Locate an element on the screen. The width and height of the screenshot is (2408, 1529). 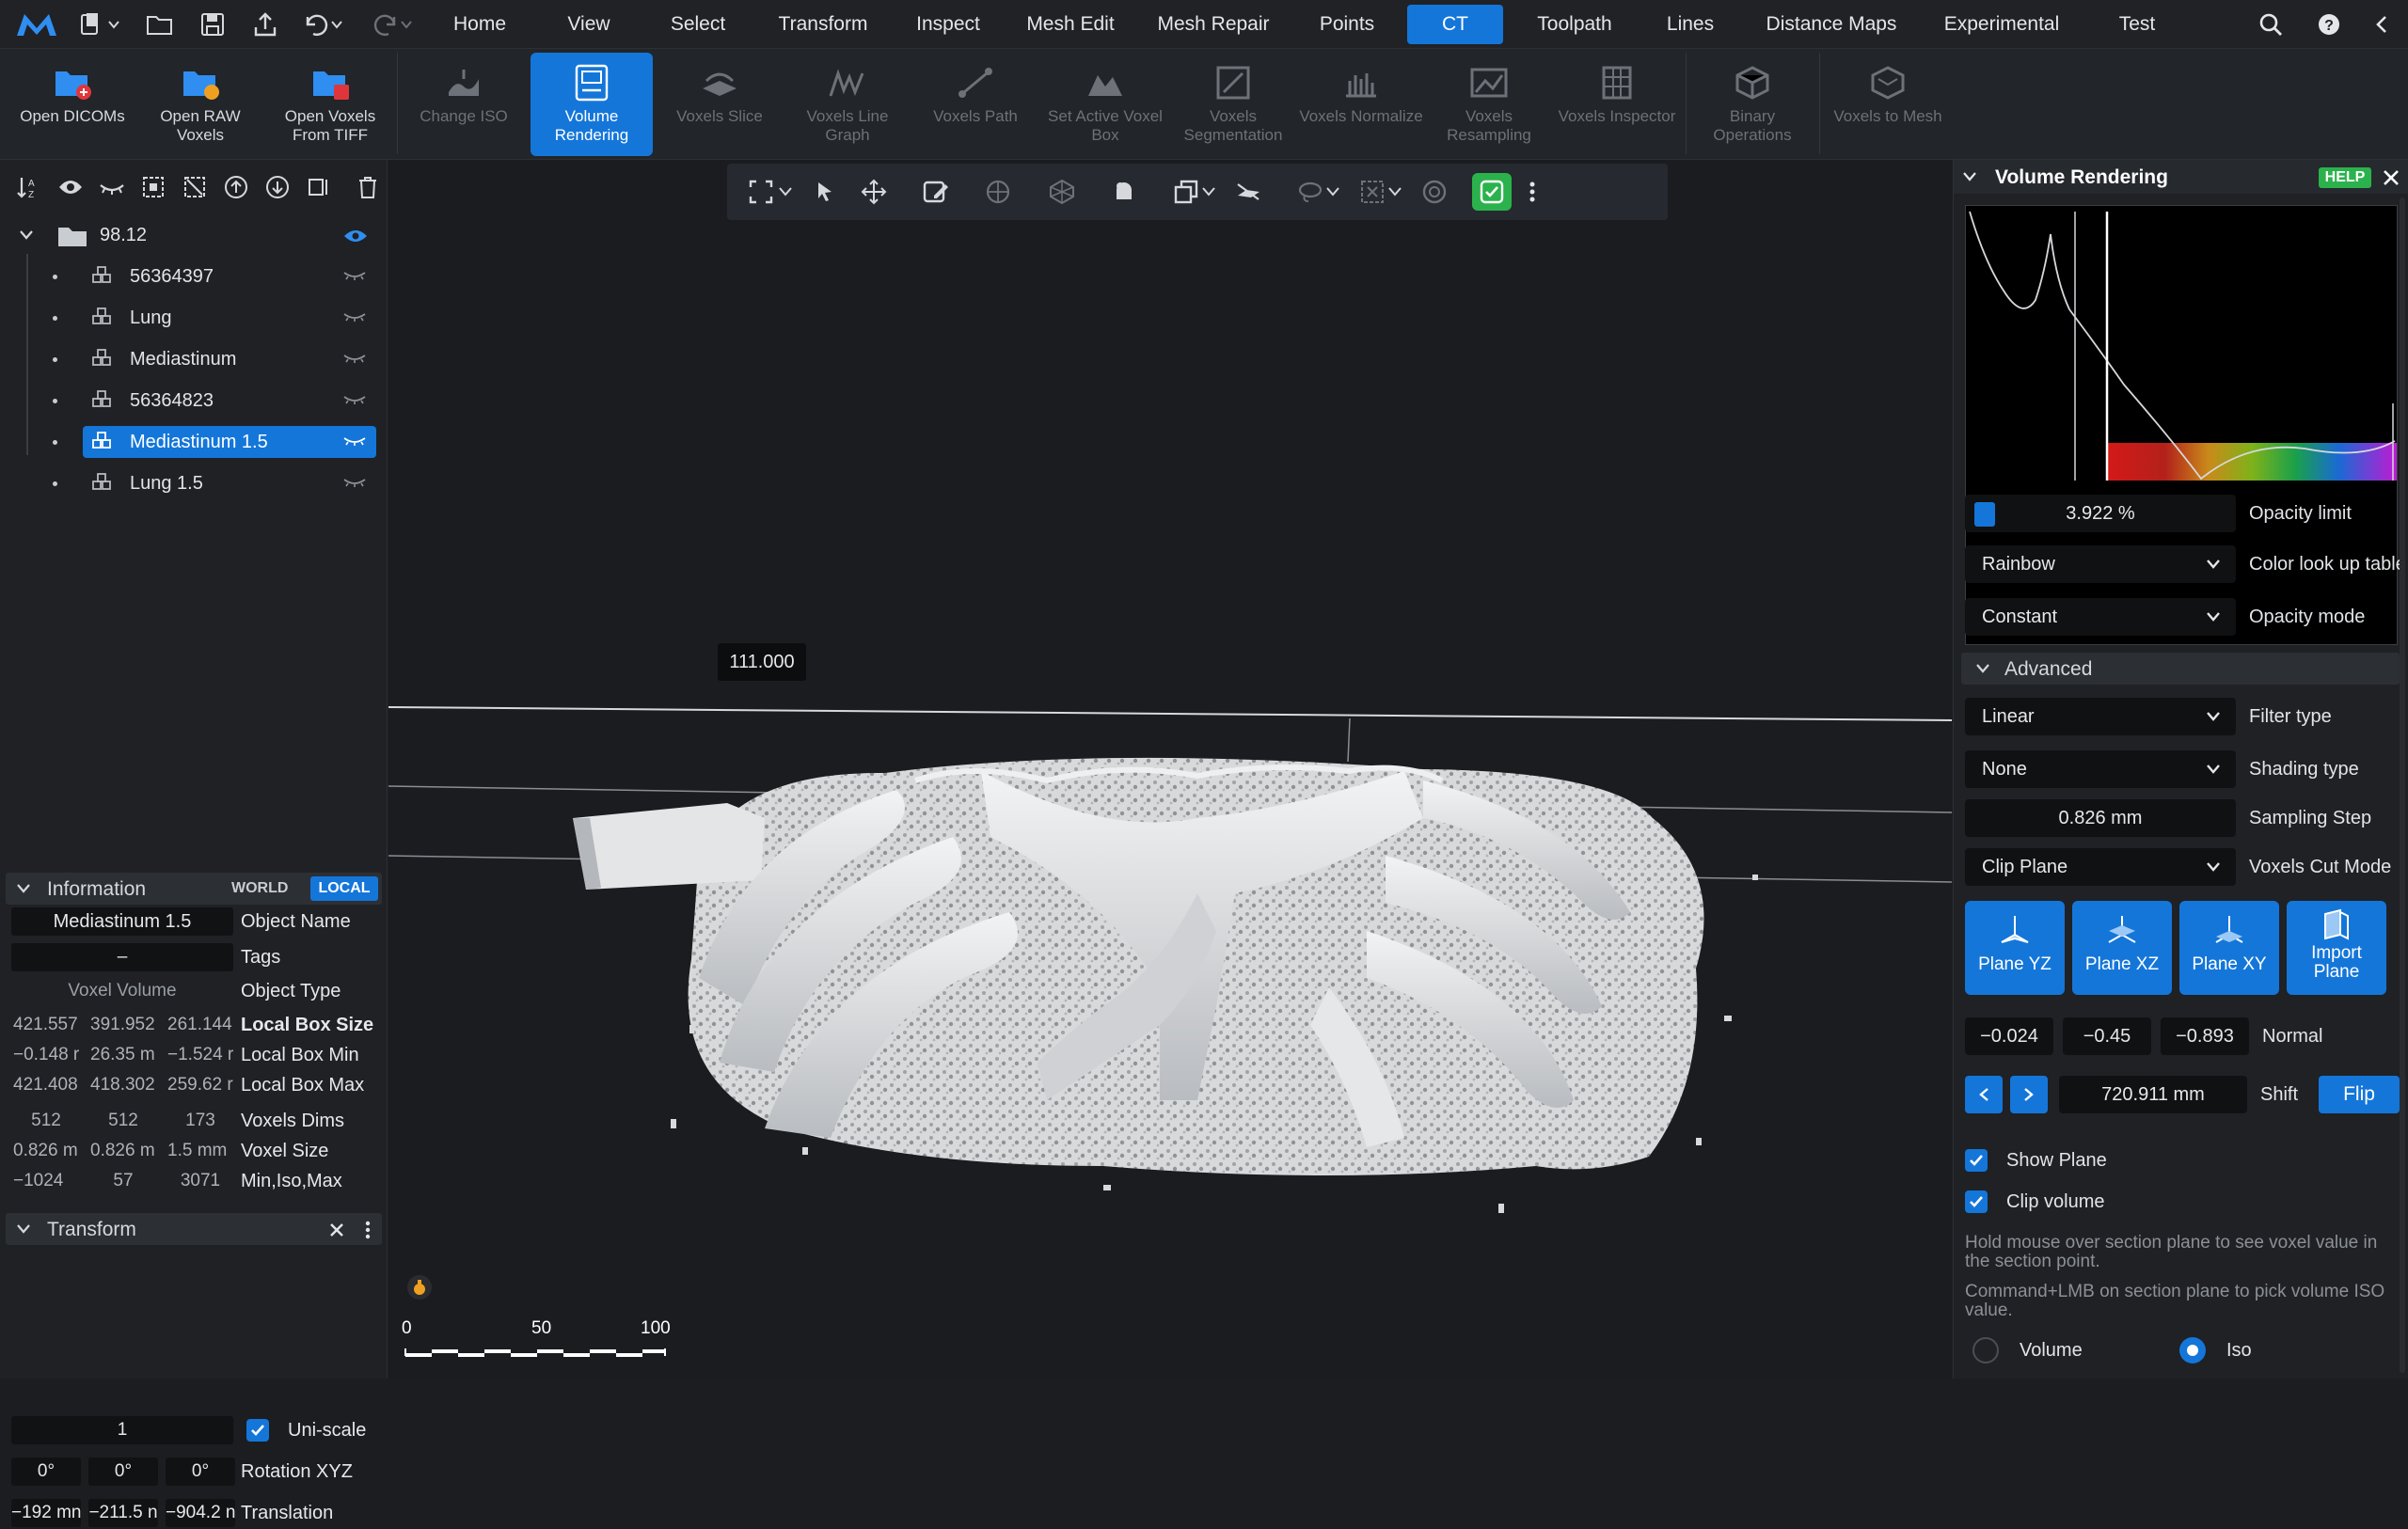
move-up-icon is located at coordinates (236, 187).